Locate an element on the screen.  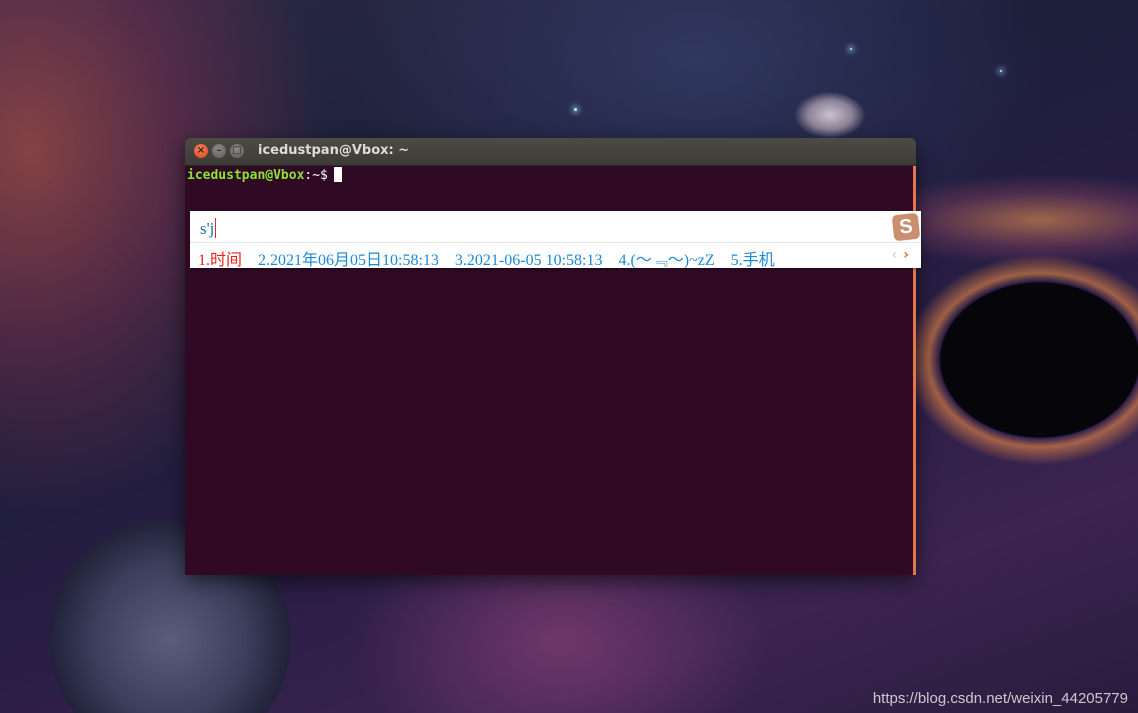
ime-pager: ‹ › is located at coordinates (900, 255).